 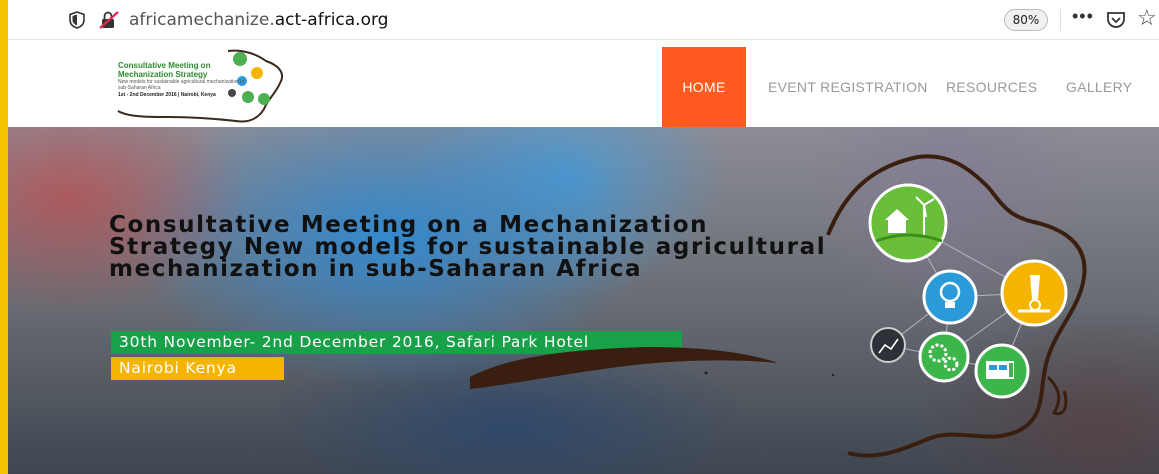 What do you see at coordinates (1034, 293) in the screenshot?
I see `microscope-icon` at bounding box center [1034, 293].